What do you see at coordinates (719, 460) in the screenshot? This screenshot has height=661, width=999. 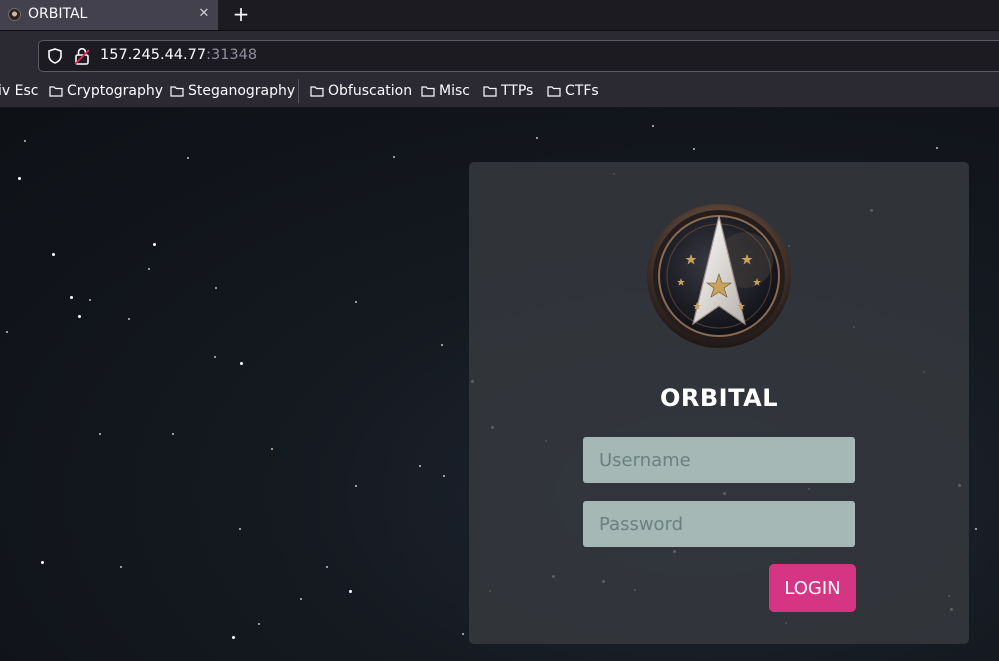 I see `username-input` at bounding box center [719, 460].